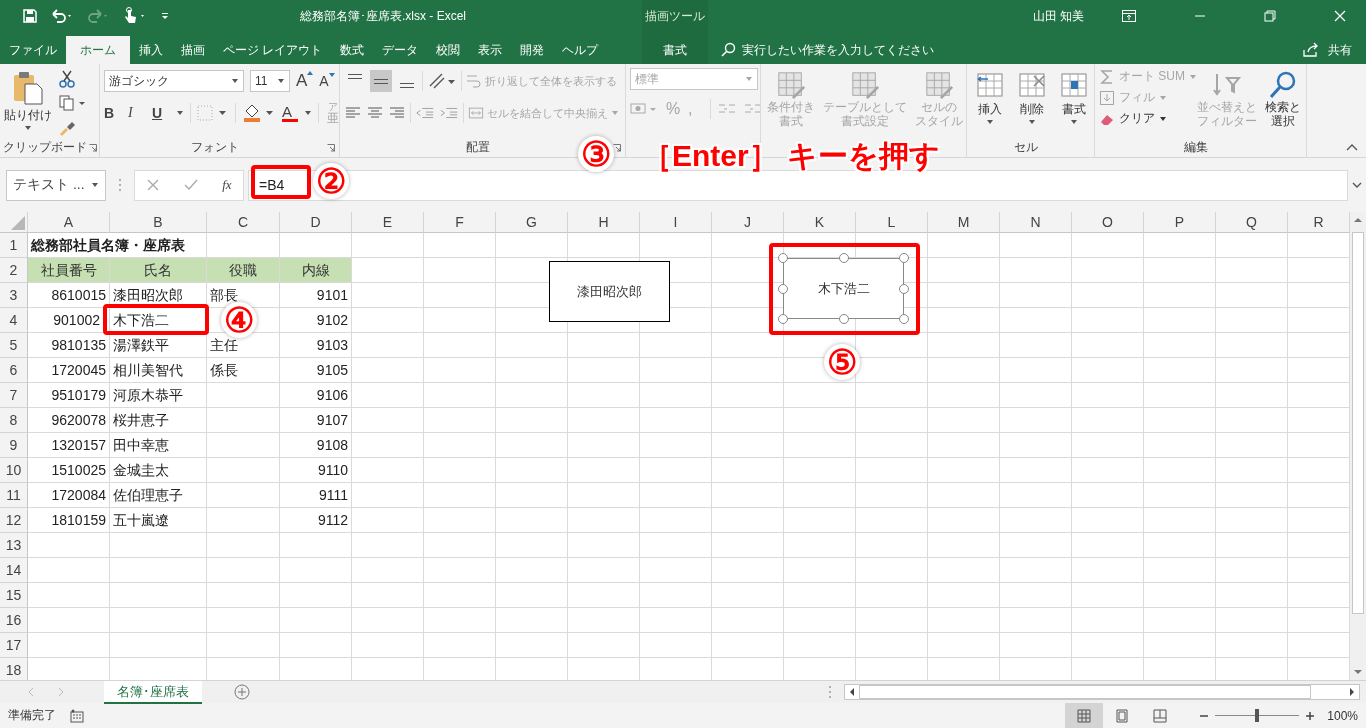 Image resolution: width=1366 pixels, height=728 pixels. I want to click on ribbon-tab: 数式, so click(352, 50).